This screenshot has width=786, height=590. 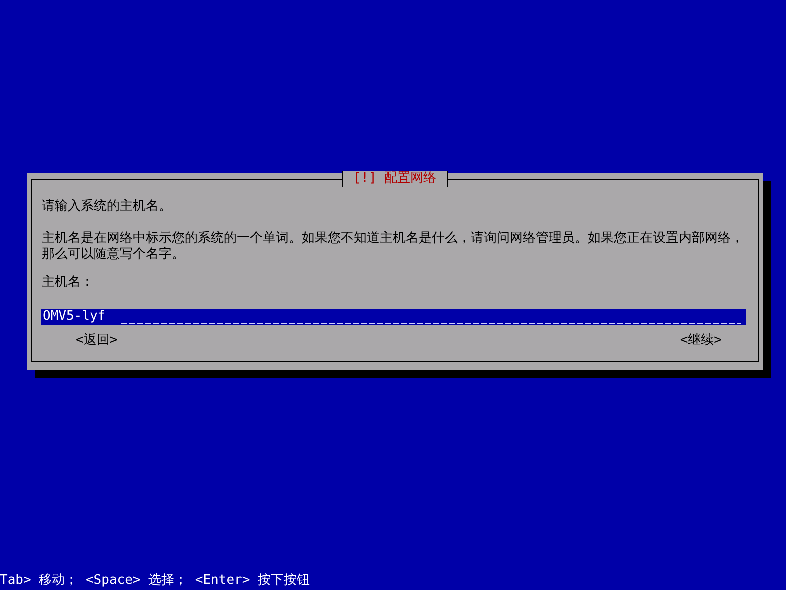 What do you see at coordinates (393, 247) in the screenshot?
I see `description-text: 主机名是在网络中标示您的系统的一个单词。如果您不知道主机名是什么，请询问网络管理员。如果您正在设置内部网络，那么可以随意写个名字。` at bounding box center [393, 247].